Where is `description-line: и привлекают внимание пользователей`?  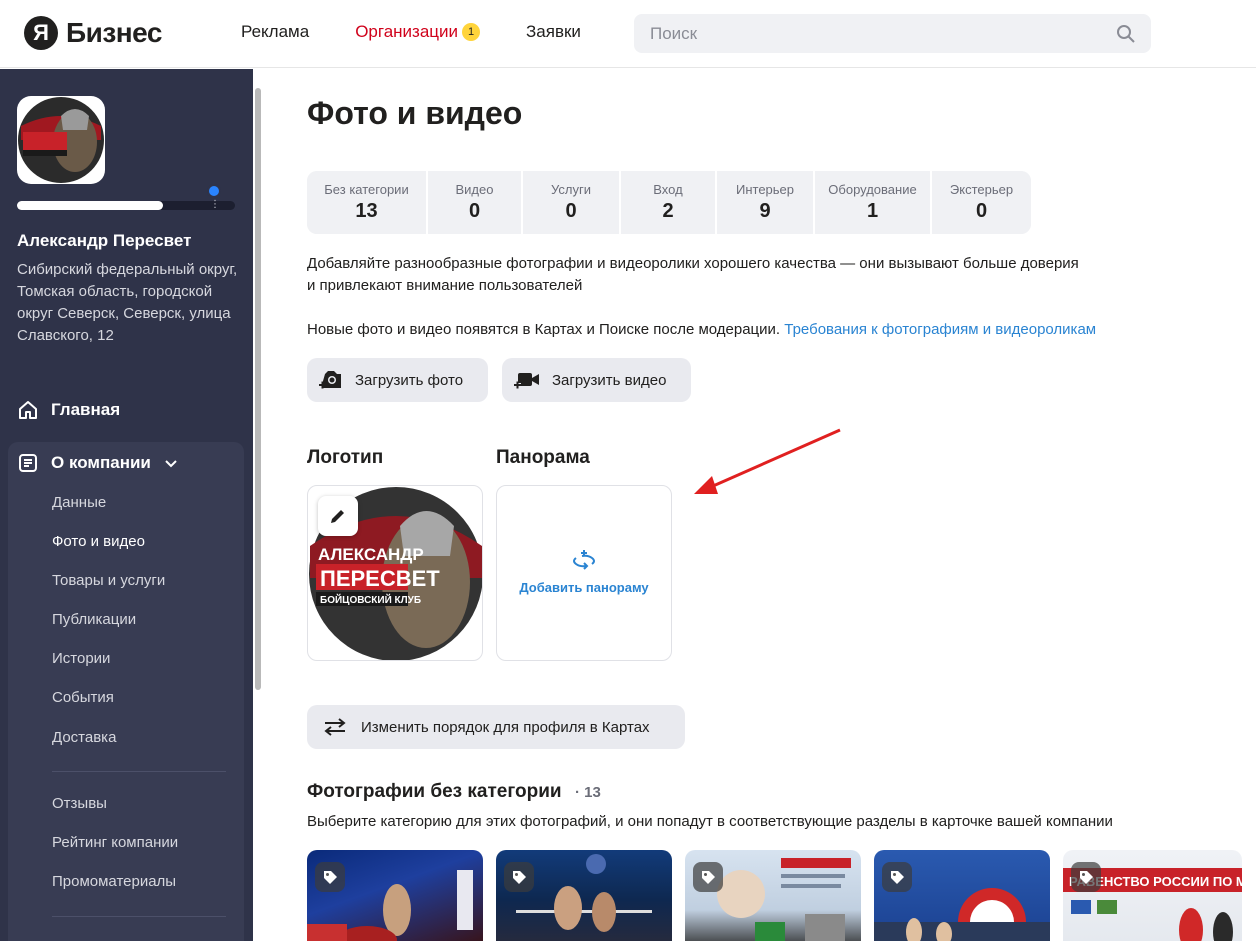
description-line: и привлекают внимание пользователей is located at coordinates (445, 285).